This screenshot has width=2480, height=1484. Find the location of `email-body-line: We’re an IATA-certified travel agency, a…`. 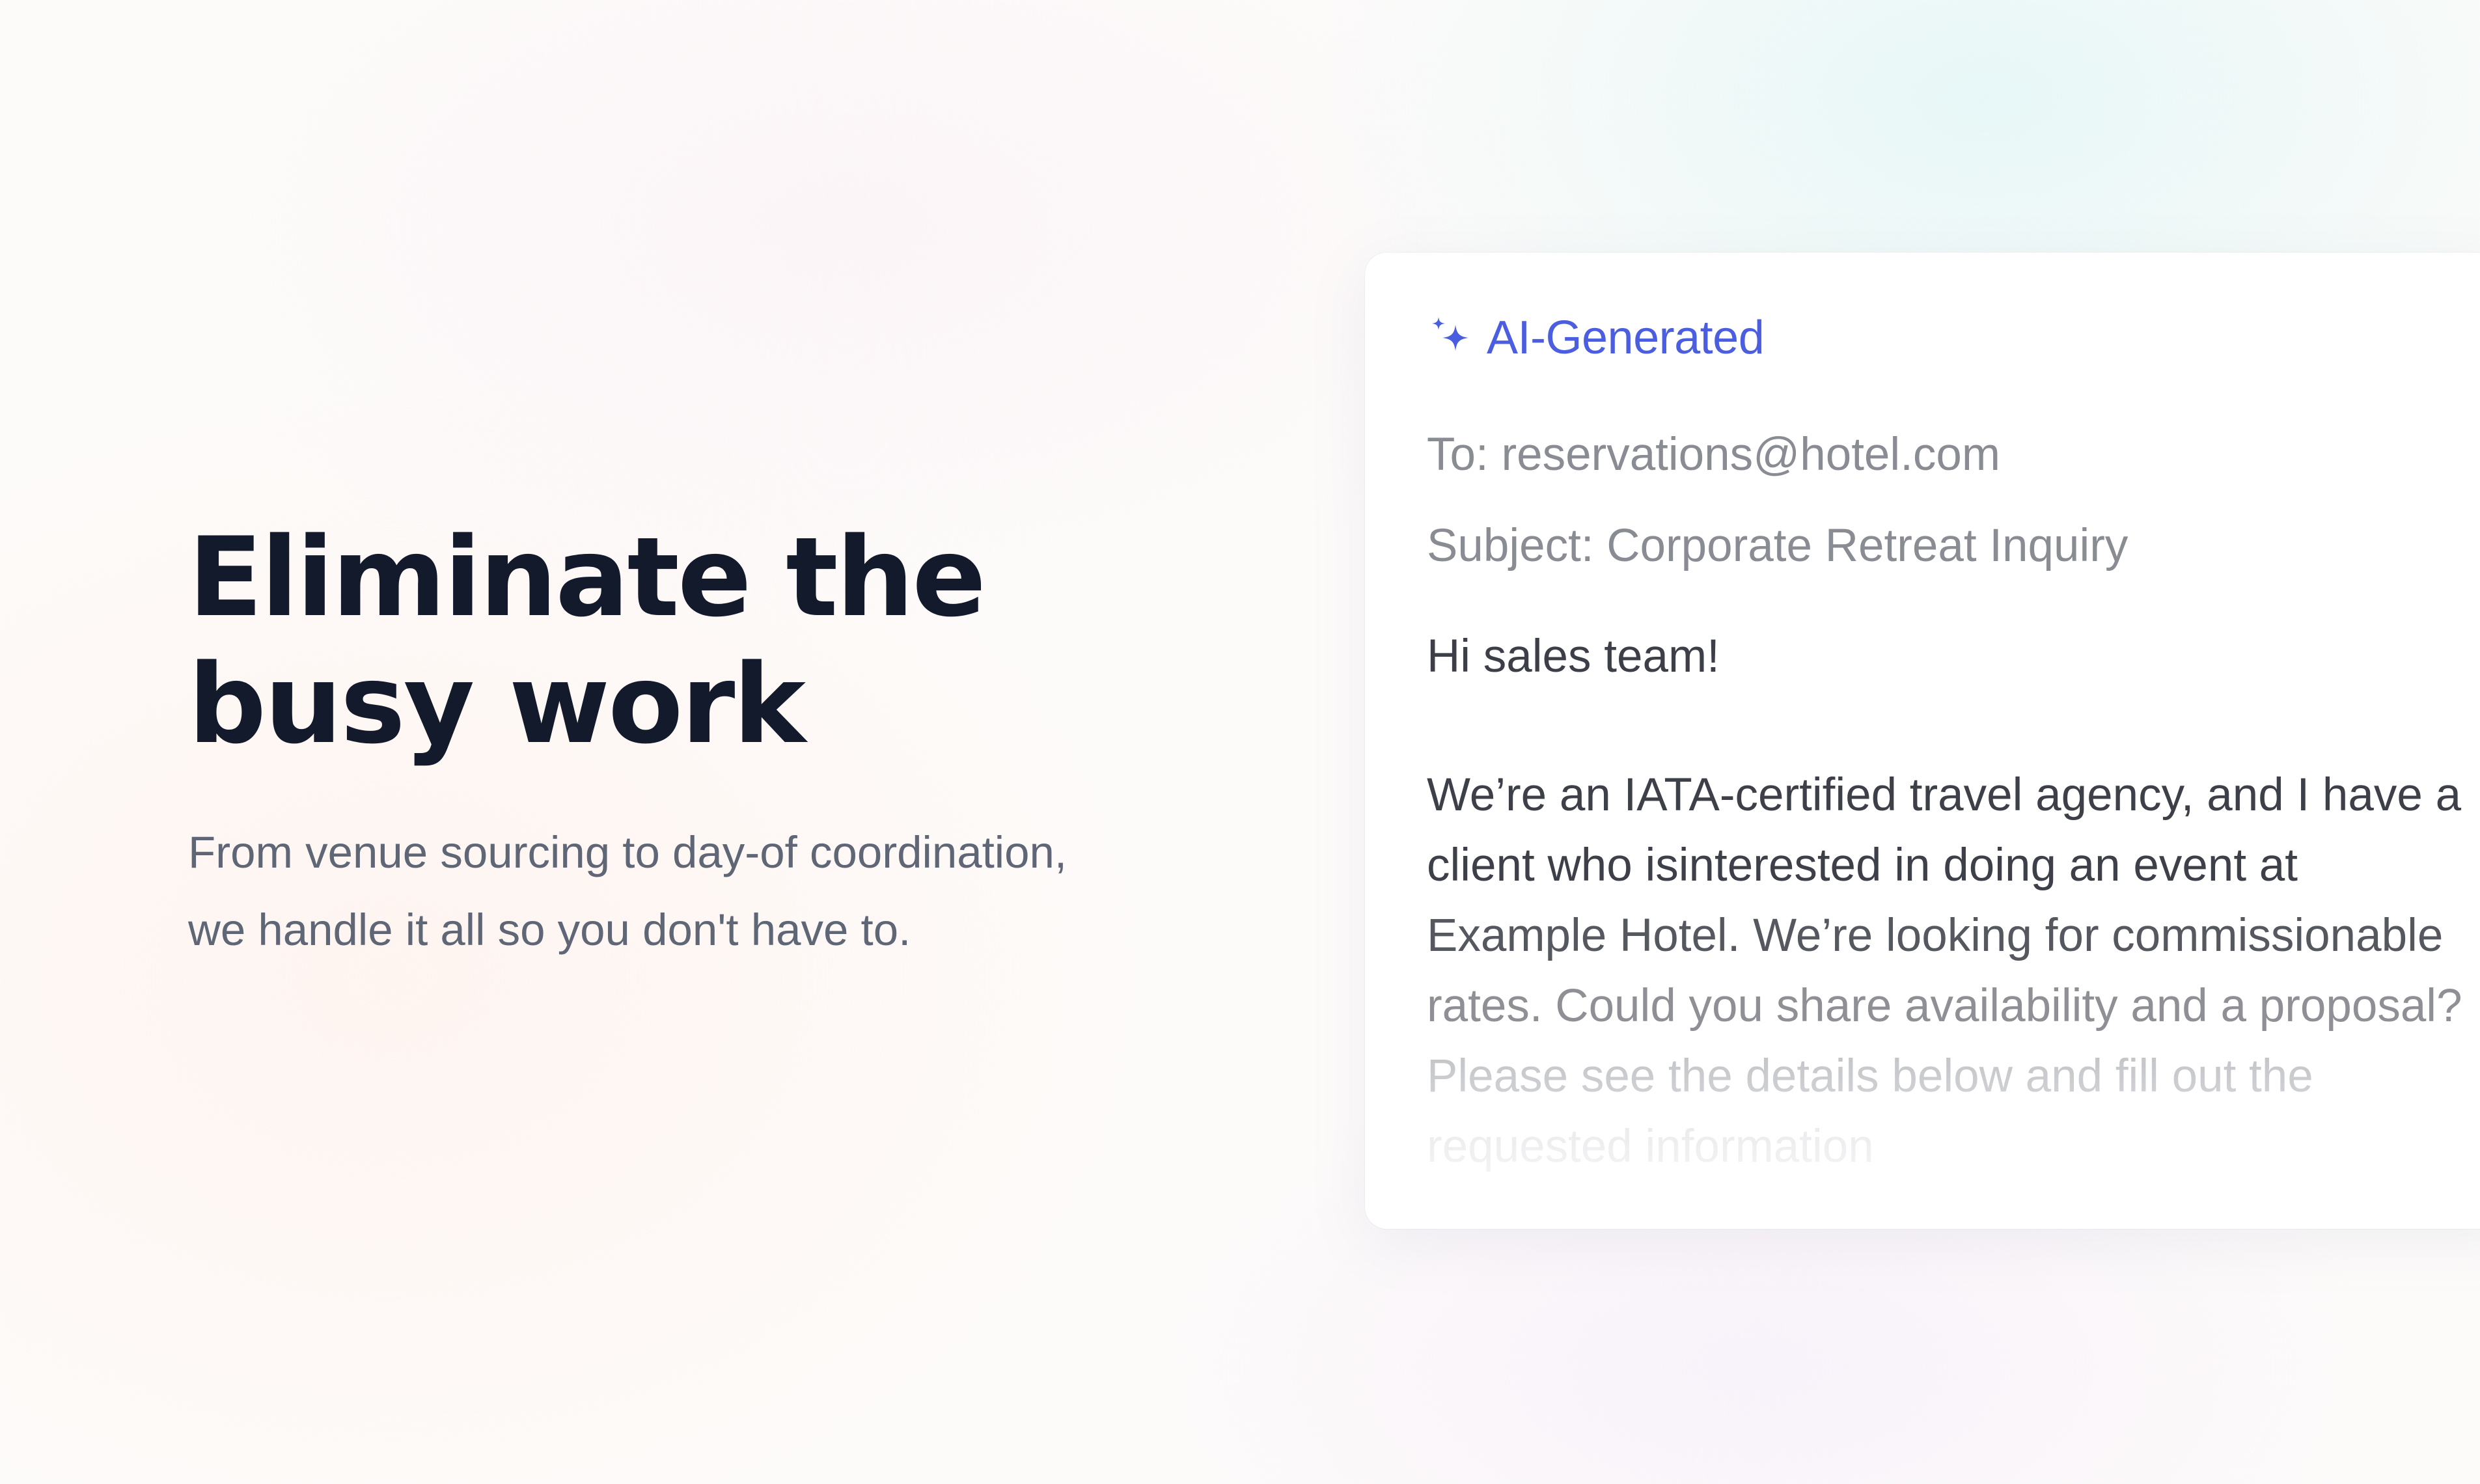

email-body-line: We’re an IATA-certified travel agency, a… is located at coordinates (1945, 795).